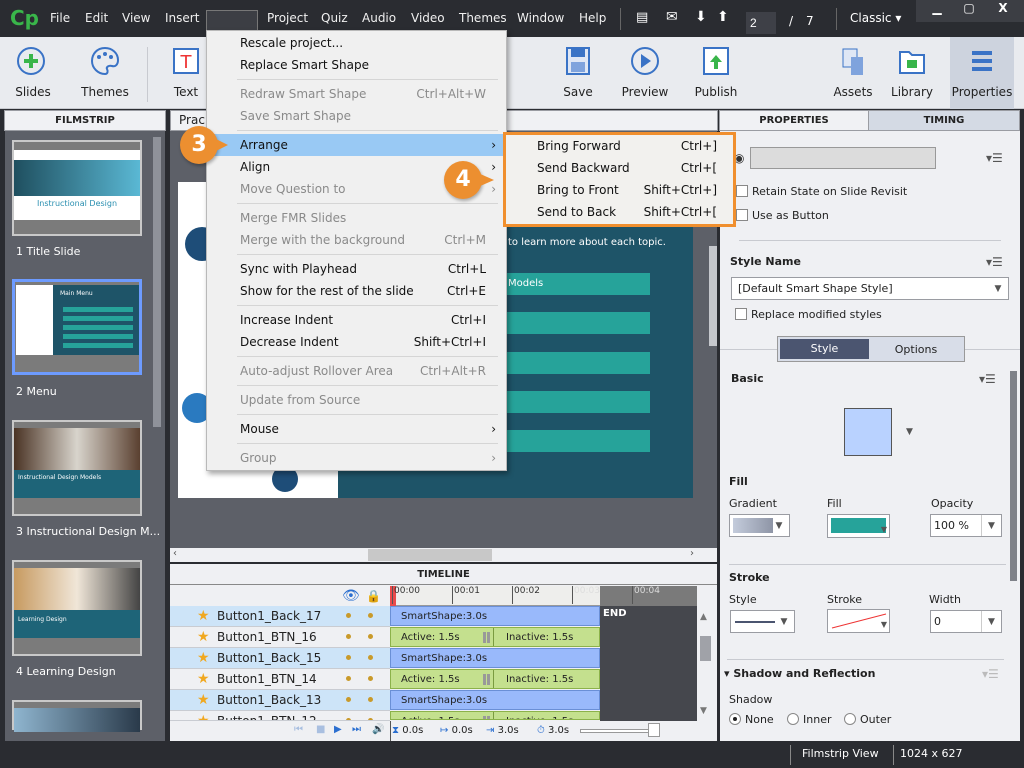 Image resolution: width=1024 pixels, height=768 pixels. I want to click on stroke-color-picker: ▼, so click(858, 621).